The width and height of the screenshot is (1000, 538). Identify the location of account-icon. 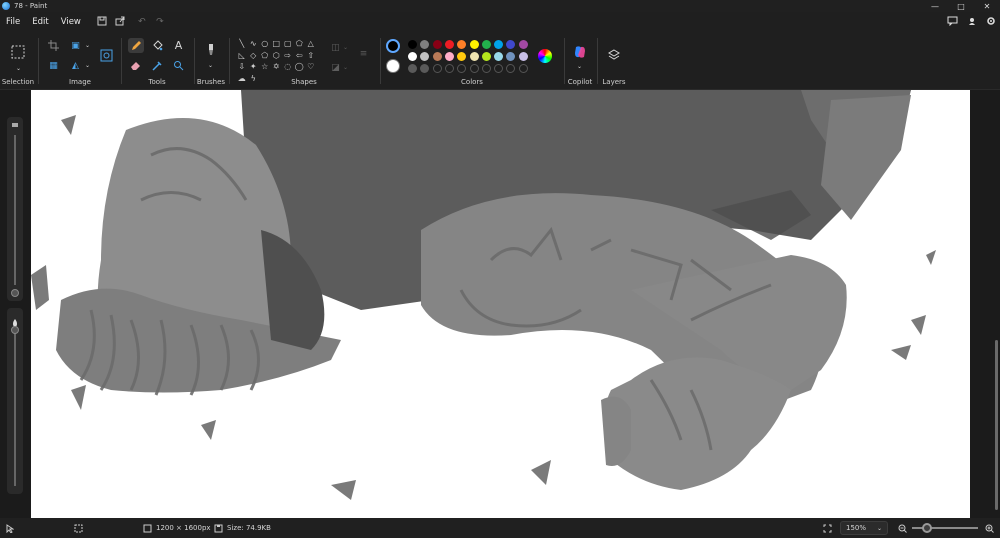
(972, 22).